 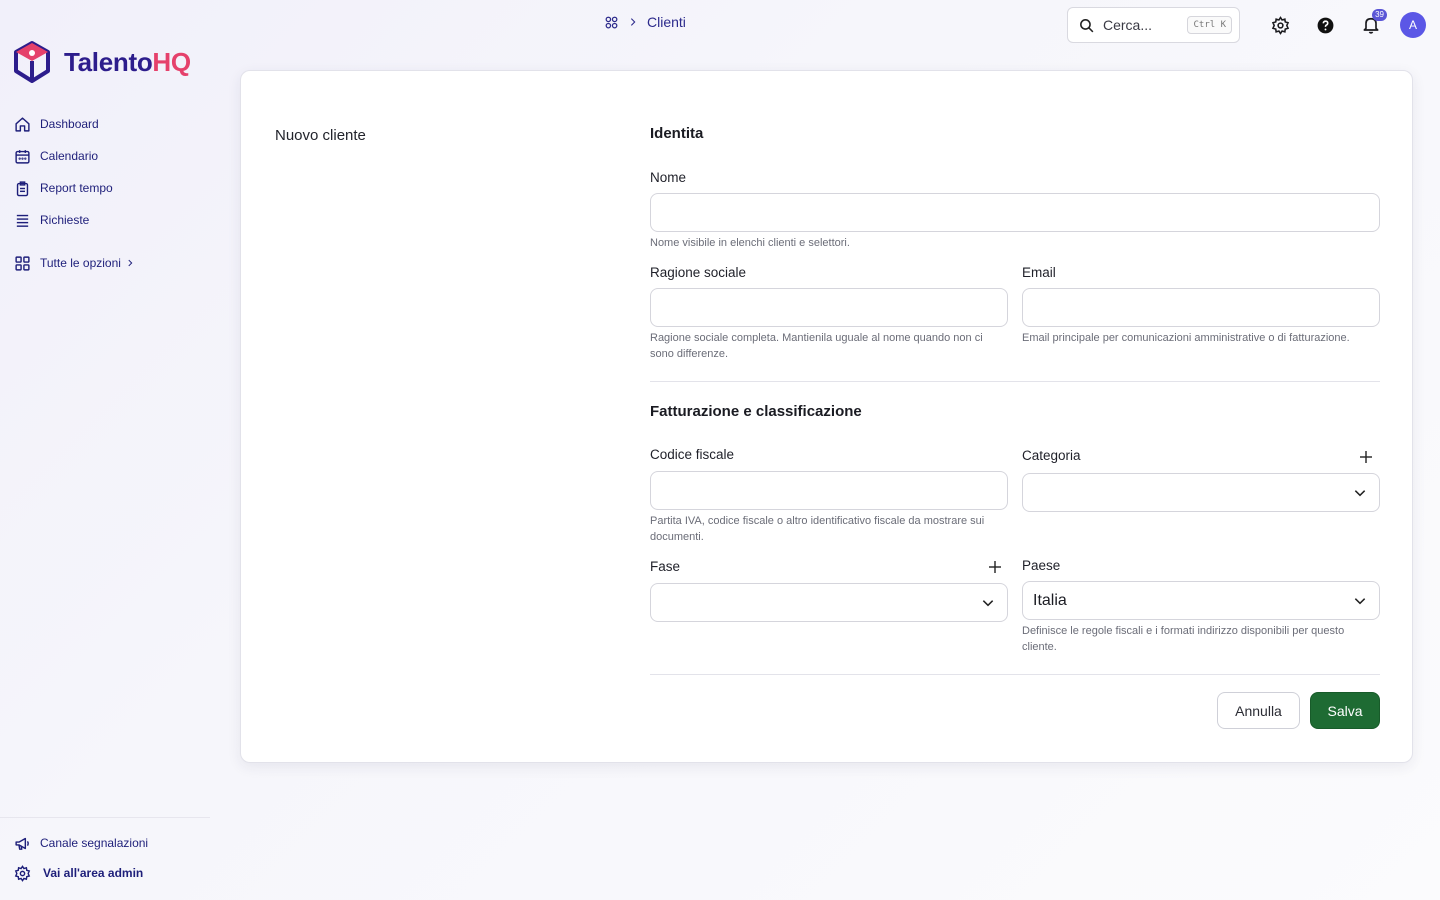 I want to click on sidebar-item-admin: Vai all'area admin, so click(x=111, y=873).